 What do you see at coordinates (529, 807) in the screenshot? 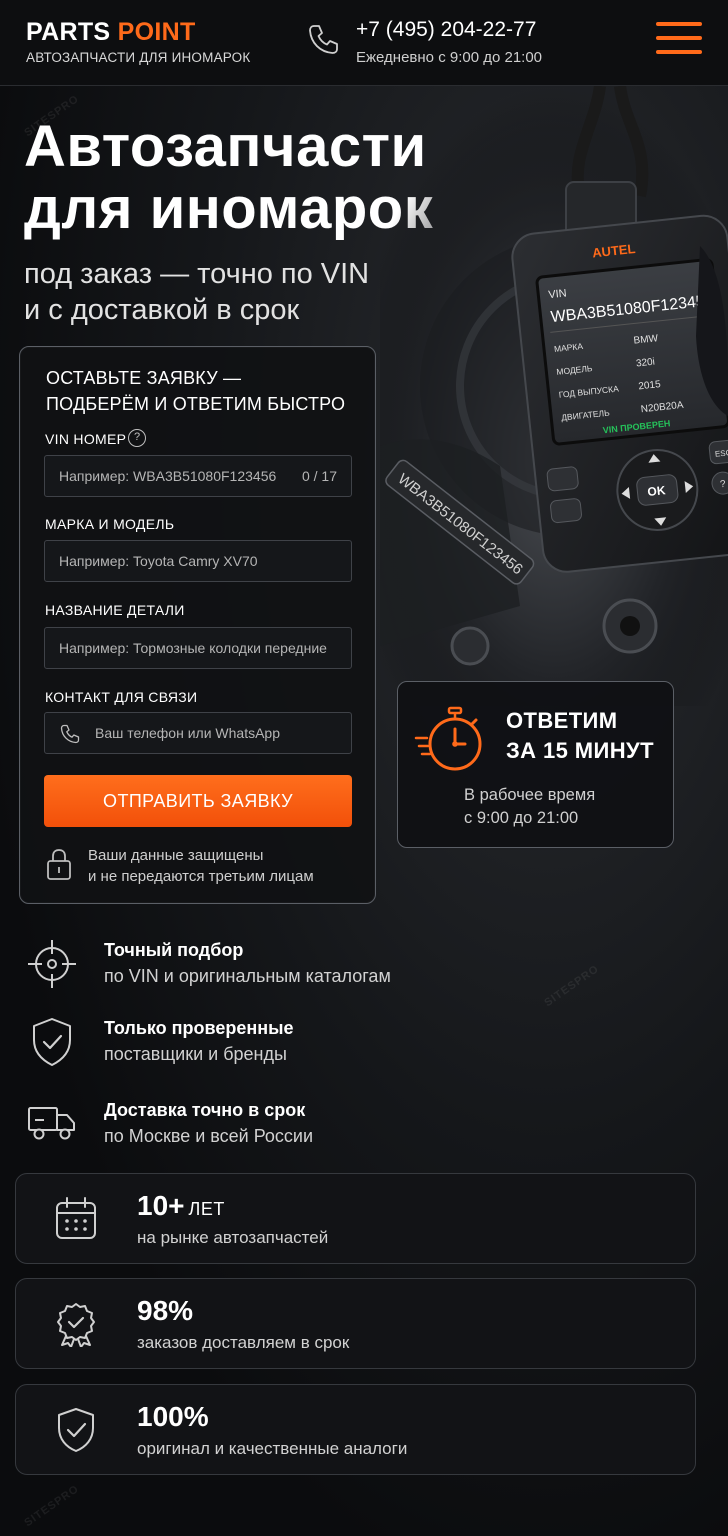
I see `response-subtitle: В рабочее время с 9:00 до 21:00` at bounding box center [529, 807].